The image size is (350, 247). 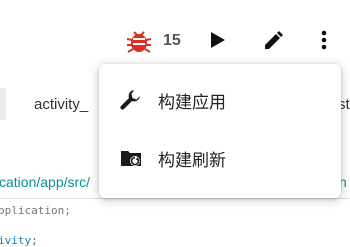 What do you see at coordinates (61, 104) in the screenshot?
I see `tab-activity: activity_` at bounding box center [61, 104].